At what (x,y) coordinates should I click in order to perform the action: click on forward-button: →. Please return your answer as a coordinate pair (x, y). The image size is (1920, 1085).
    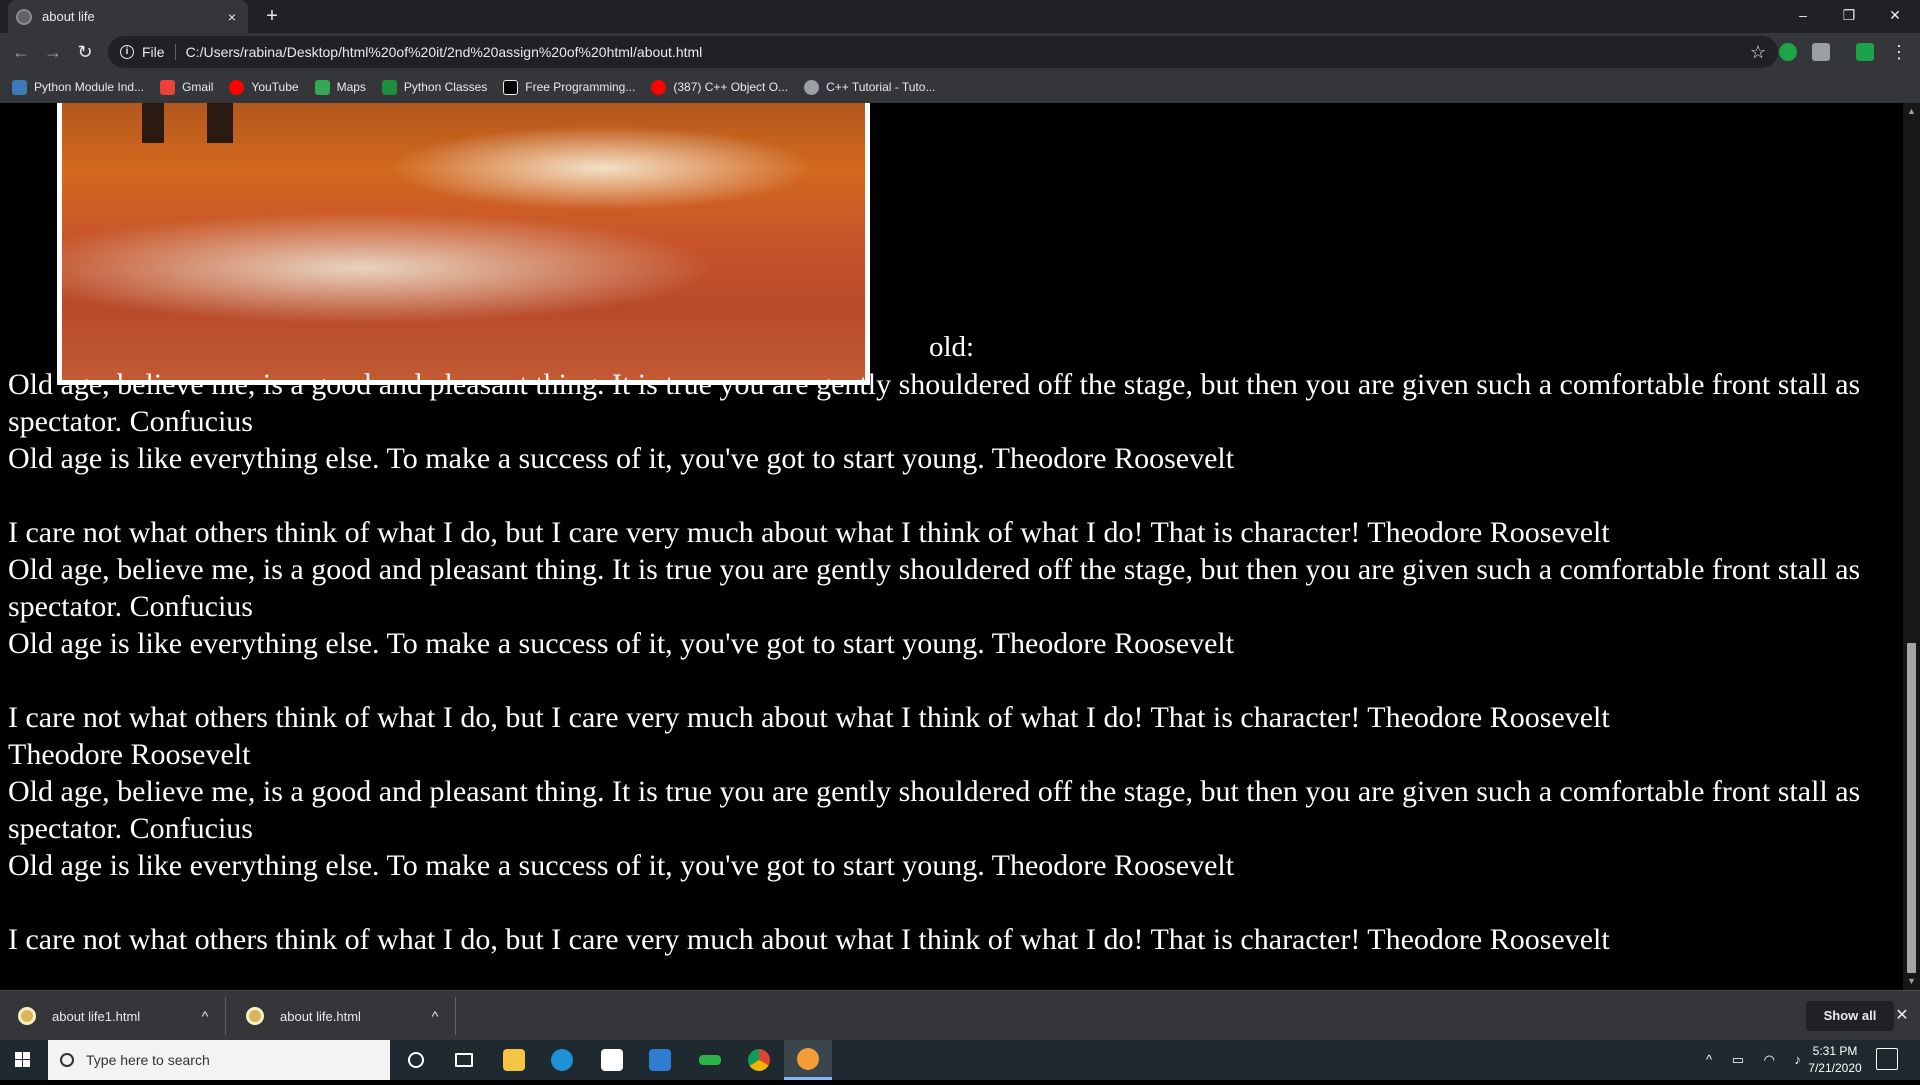
    Looking at the image, I should click on (53, 52).